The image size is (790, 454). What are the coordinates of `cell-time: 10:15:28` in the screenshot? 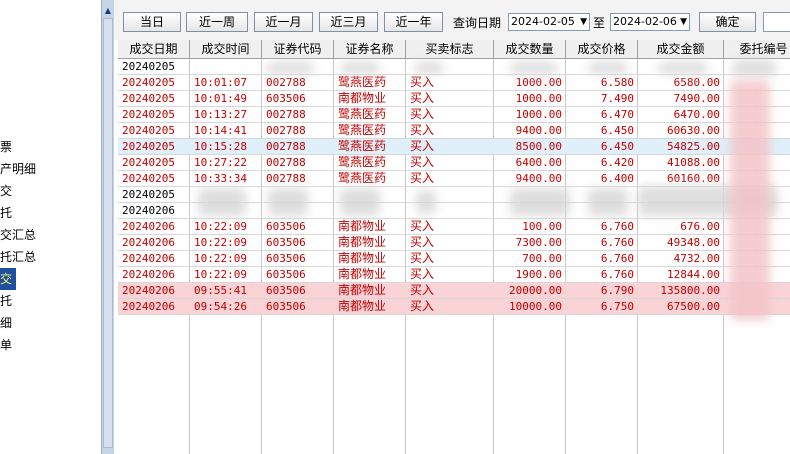 It's located at (220, 146).